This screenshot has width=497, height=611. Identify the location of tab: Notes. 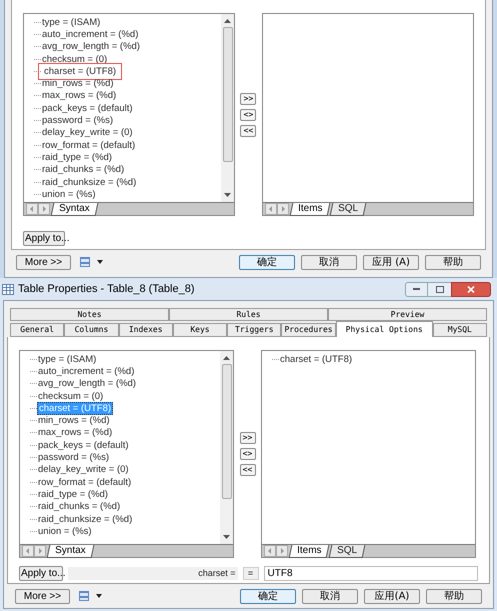
(89, 314).